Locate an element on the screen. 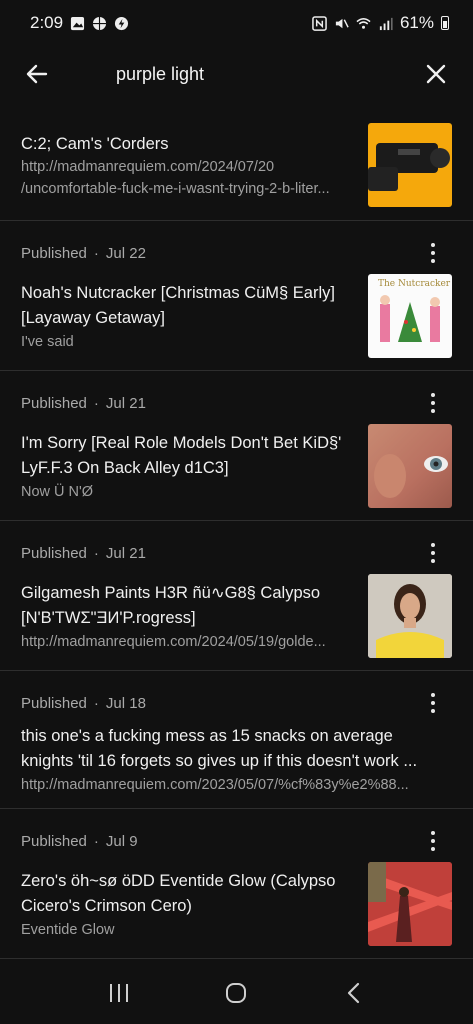 The width and height of the screenshot is (473, 1024). post-thumbnail: The Nutcracker is located at coordinates (410, 316).